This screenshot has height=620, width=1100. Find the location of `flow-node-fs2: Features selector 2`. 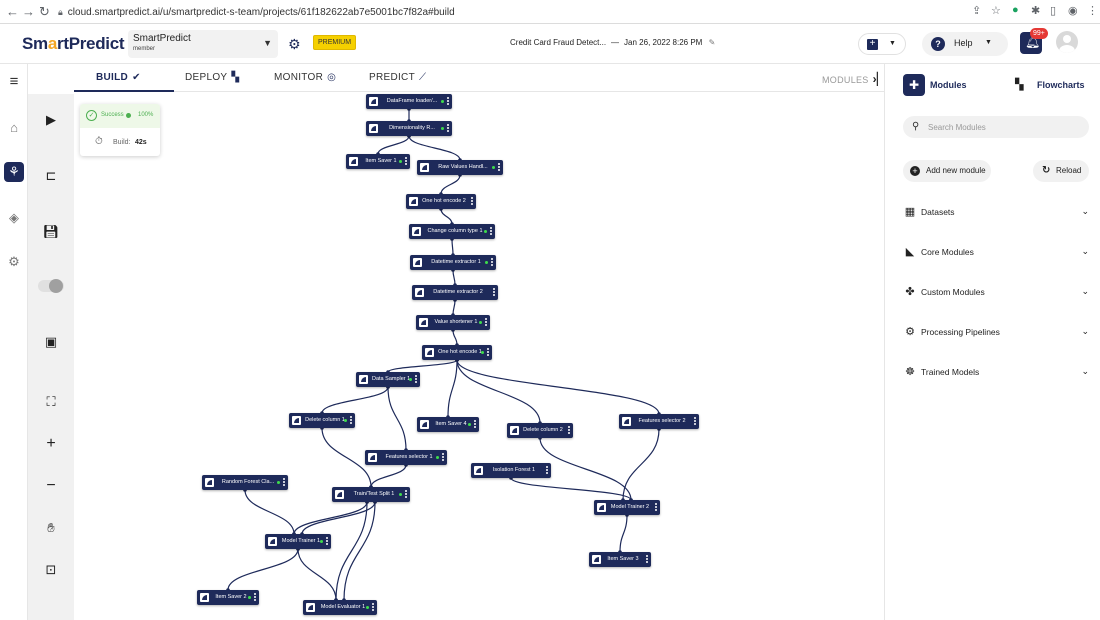

flow-node-fs2: Features selector 2 is located at coordinates (659, 421).